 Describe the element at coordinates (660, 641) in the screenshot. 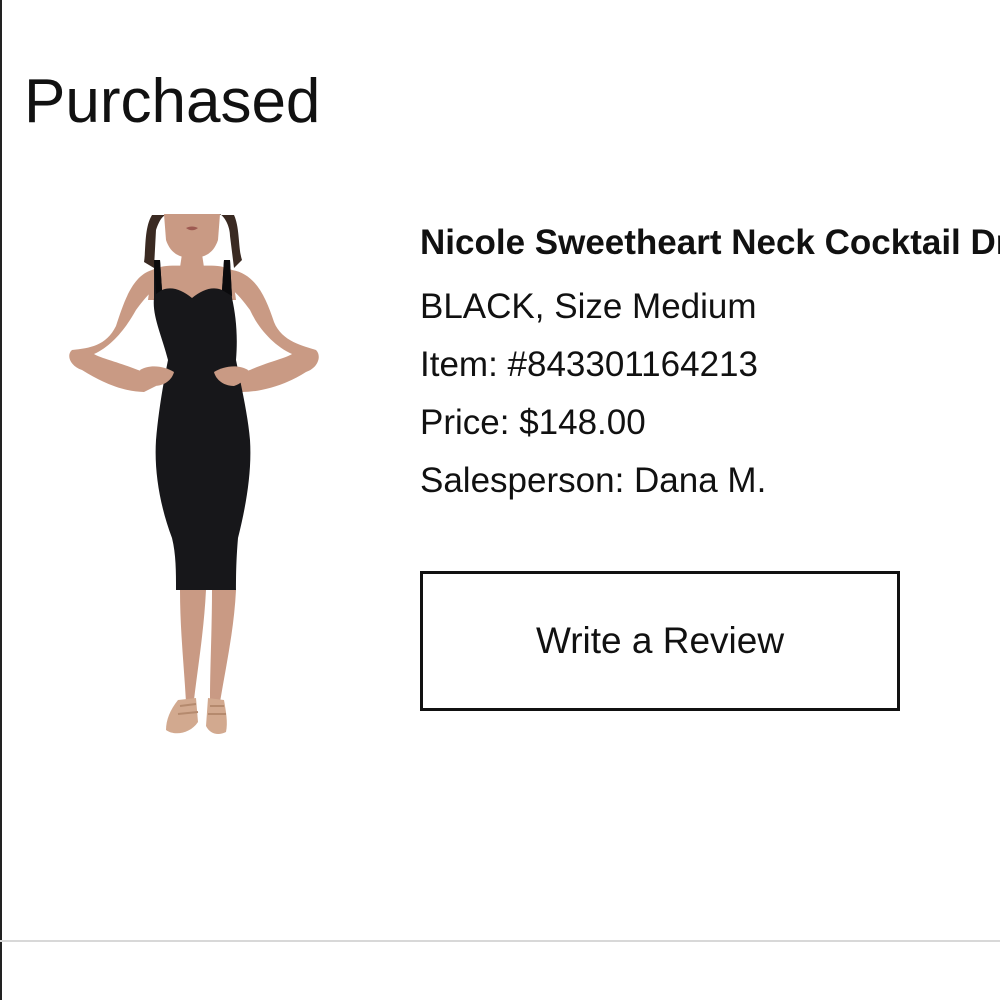

I see `write-review-button: Write a Review` at that location.